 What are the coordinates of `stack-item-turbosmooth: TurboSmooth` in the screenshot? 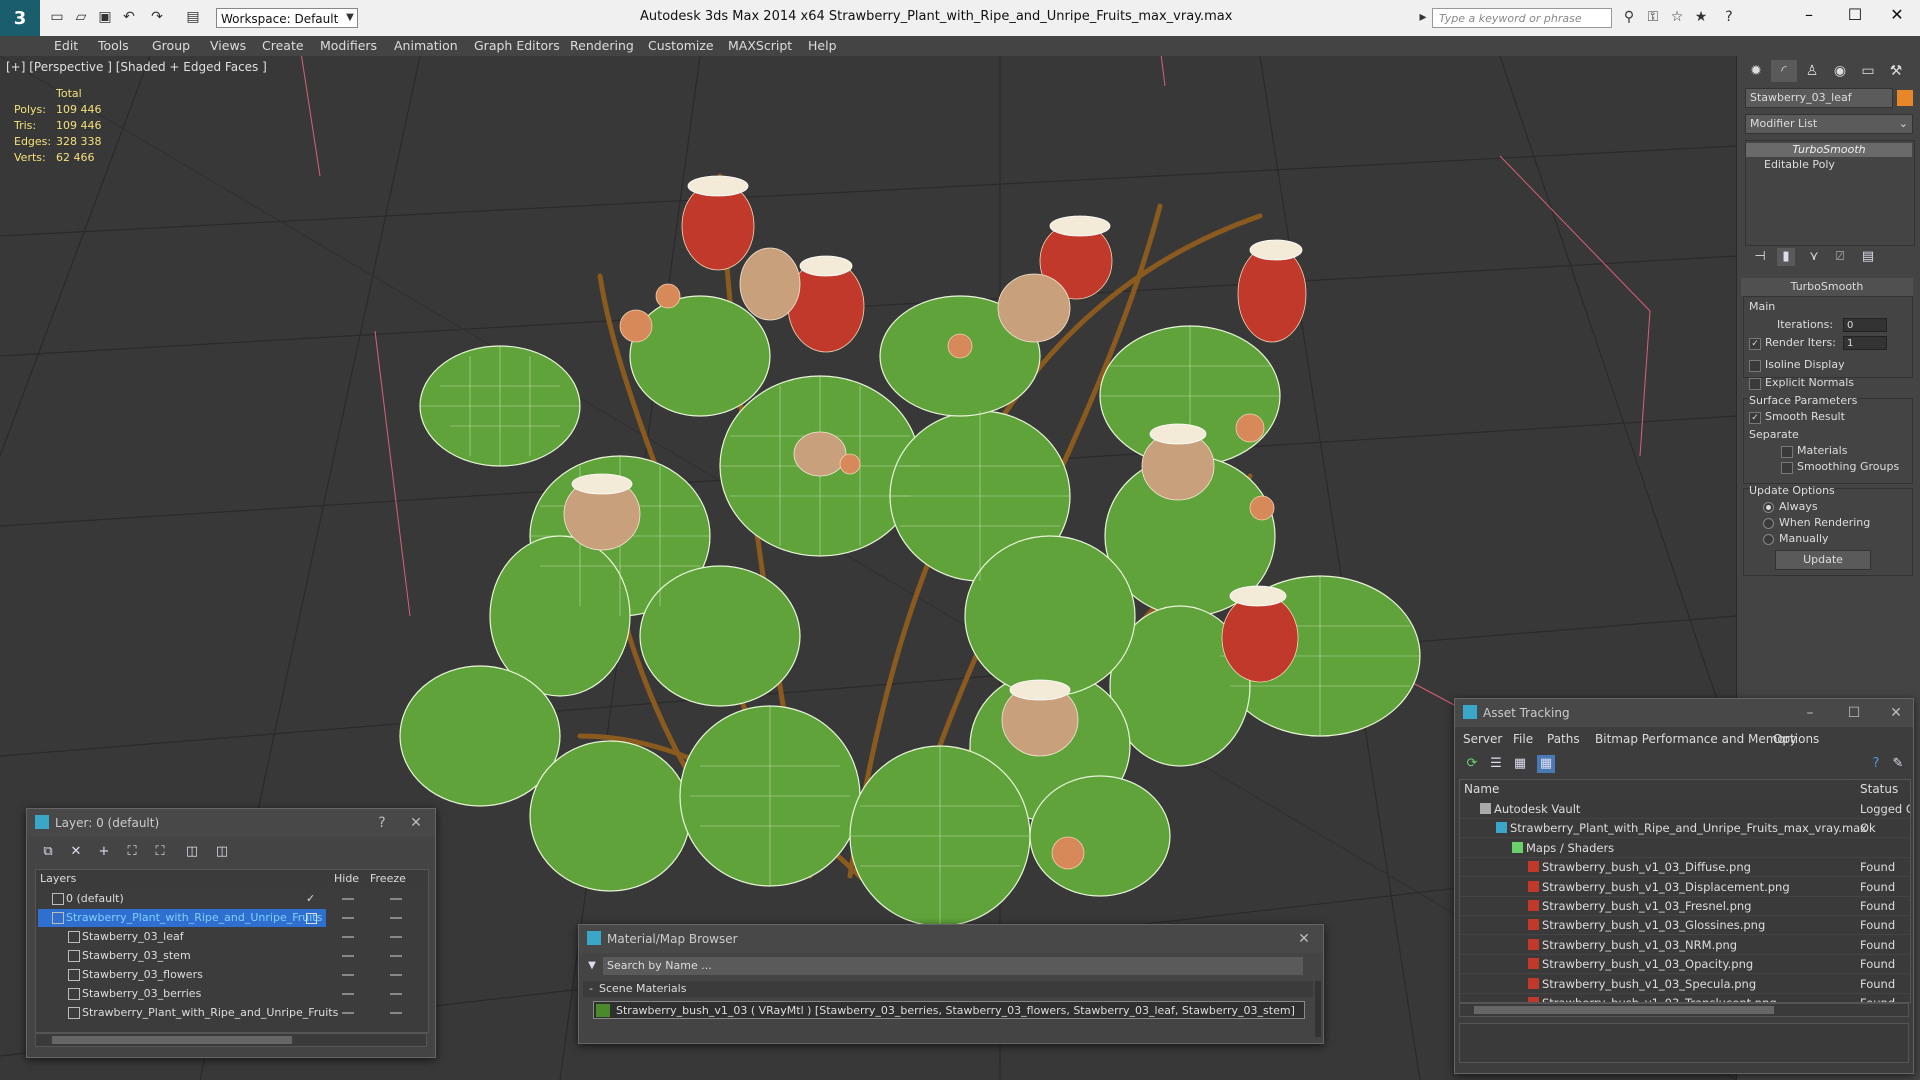 It's located at (1829, 150).